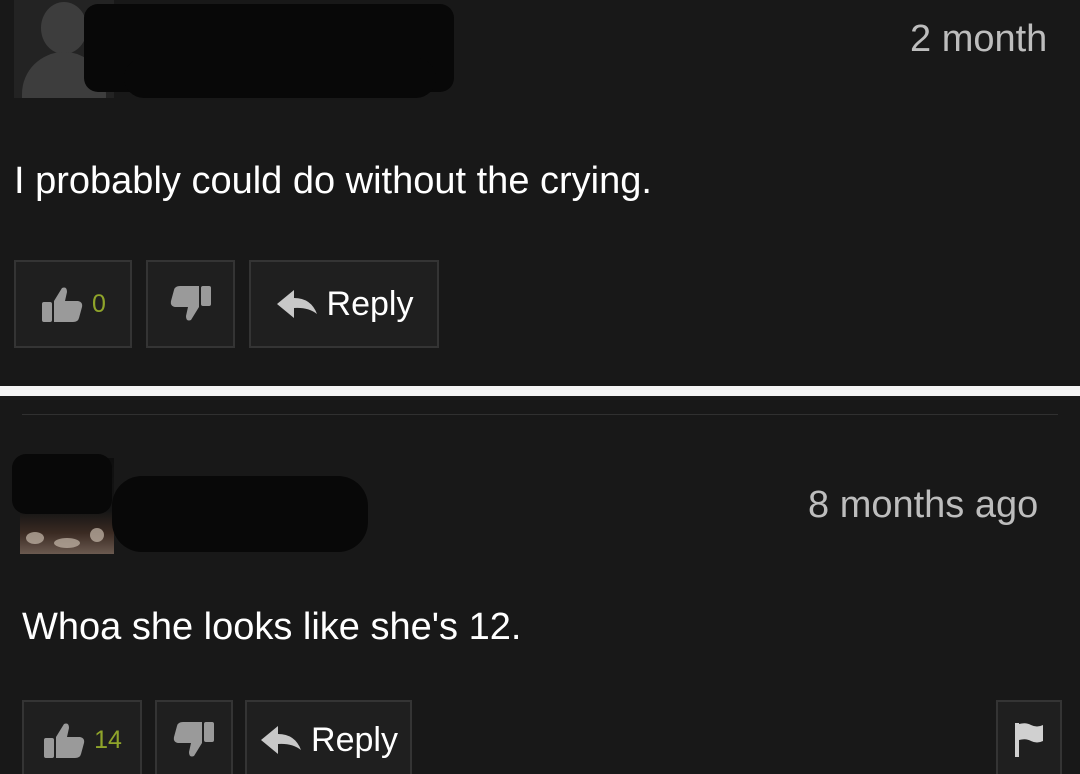  I want to click on comment-timestamp: 2 month, so click(979, 39).